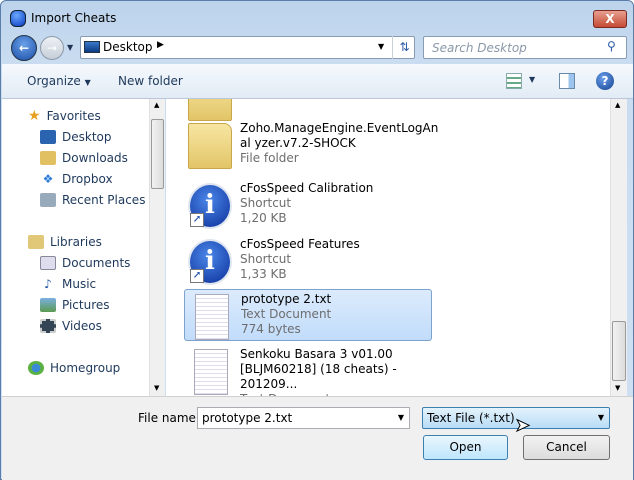  I want to click on organize-button: Organize ▼, so click(59, 81).